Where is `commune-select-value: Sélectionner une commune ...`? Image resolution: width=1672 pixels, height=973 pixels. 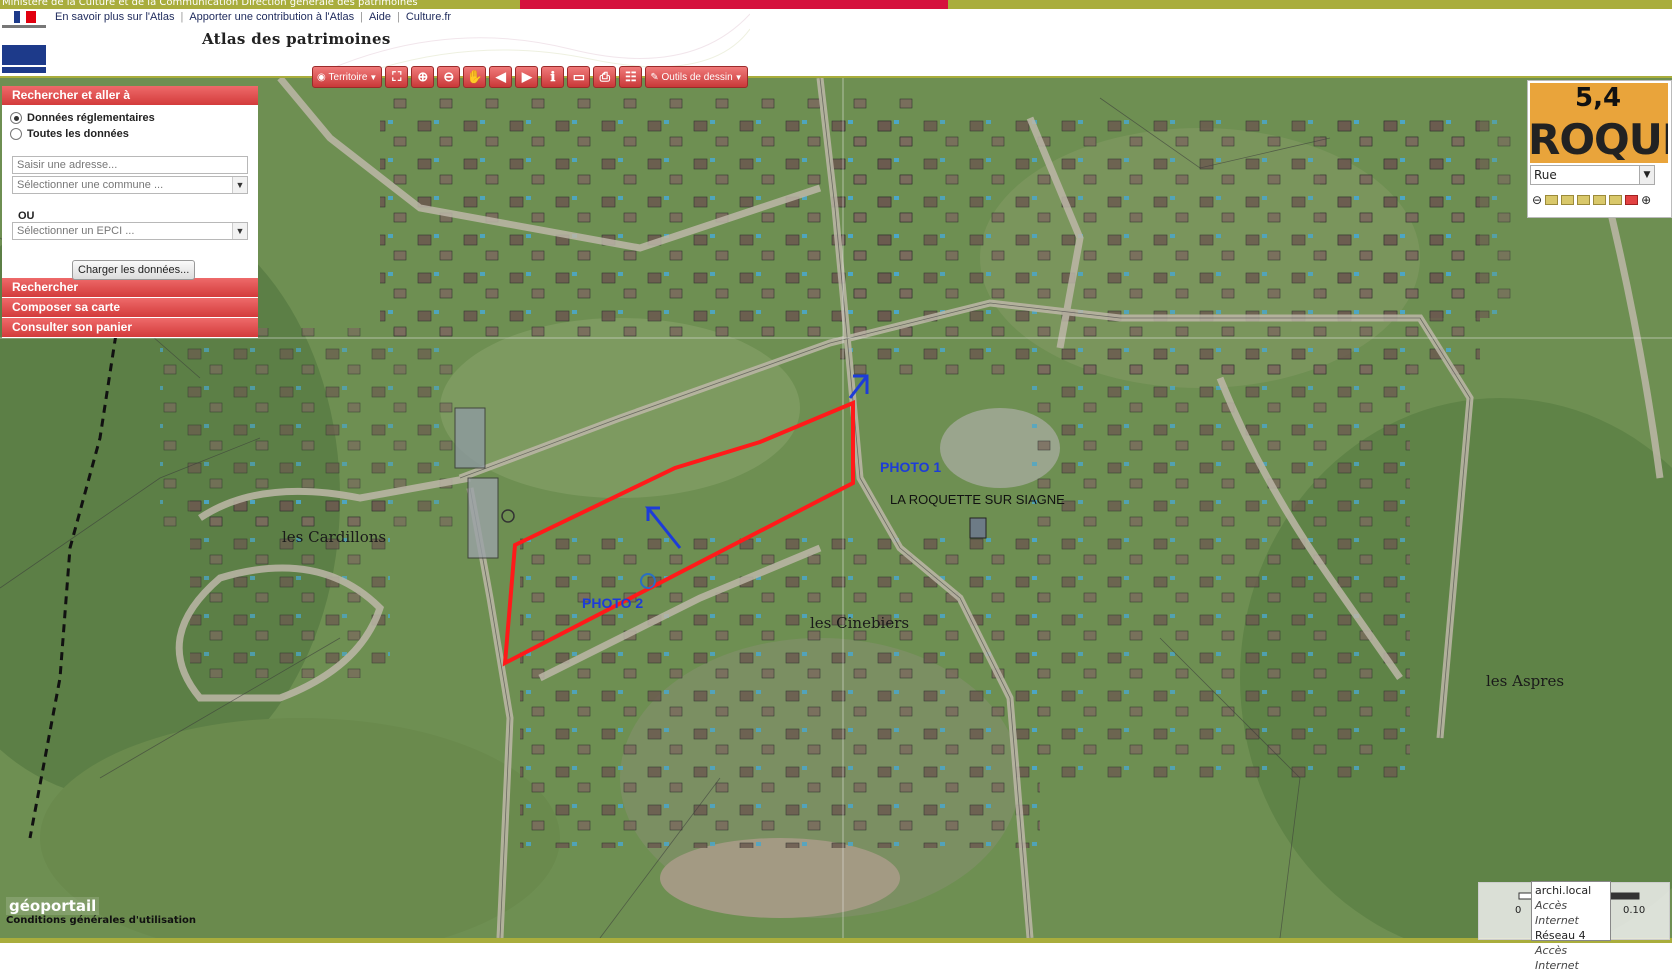
commune-select-value: Sélectionner une commune ... is located at coordinates (90, 185).